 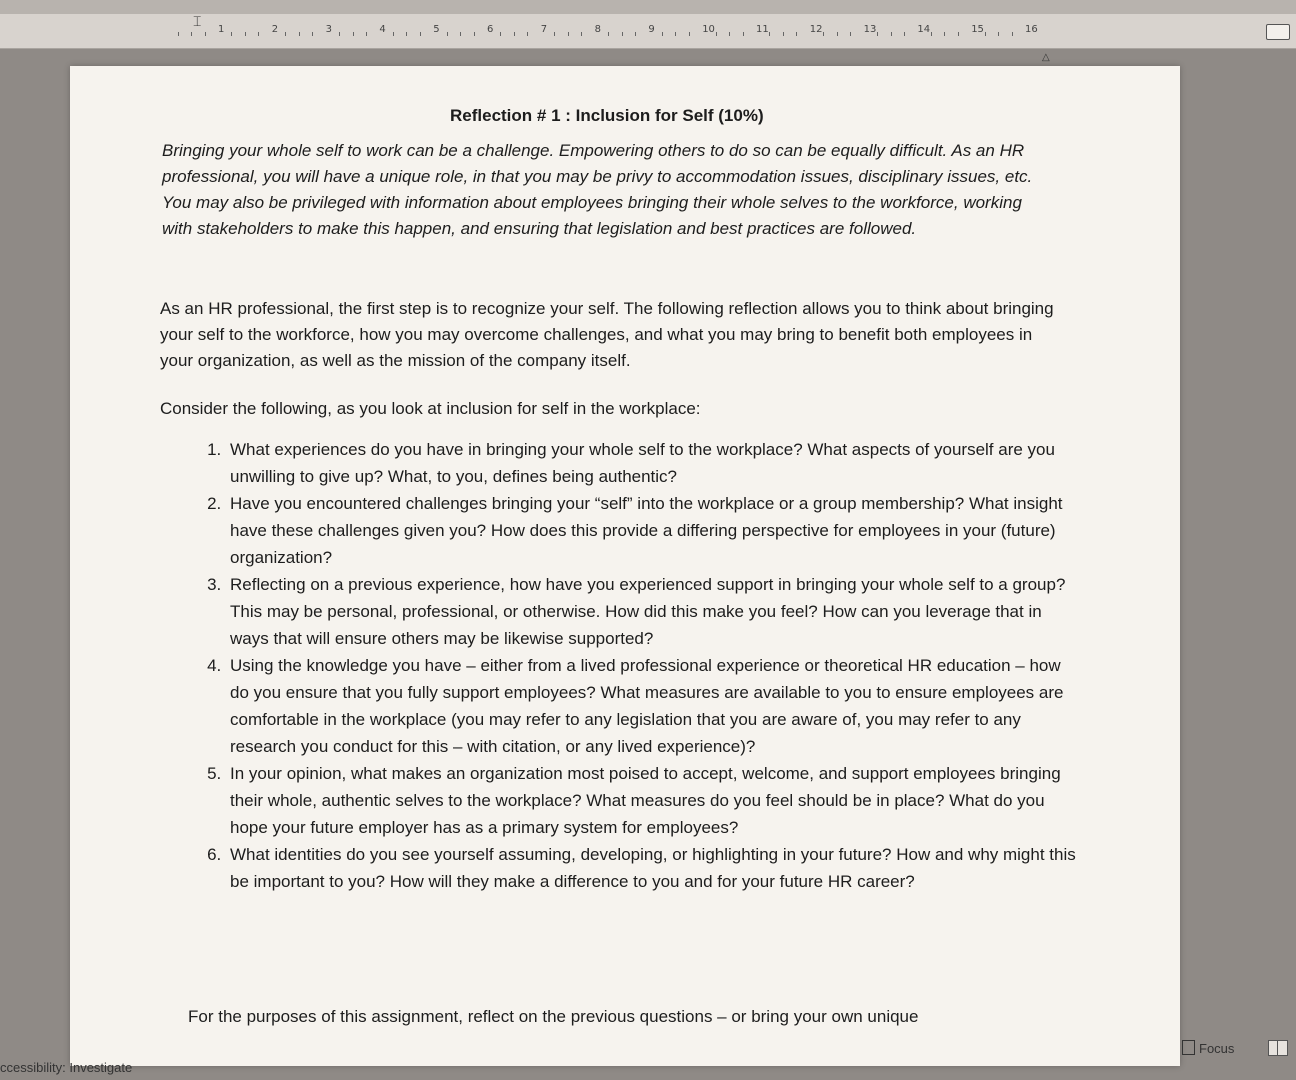 I want to click on ruler-number: 8, so click(x=597, y=29).